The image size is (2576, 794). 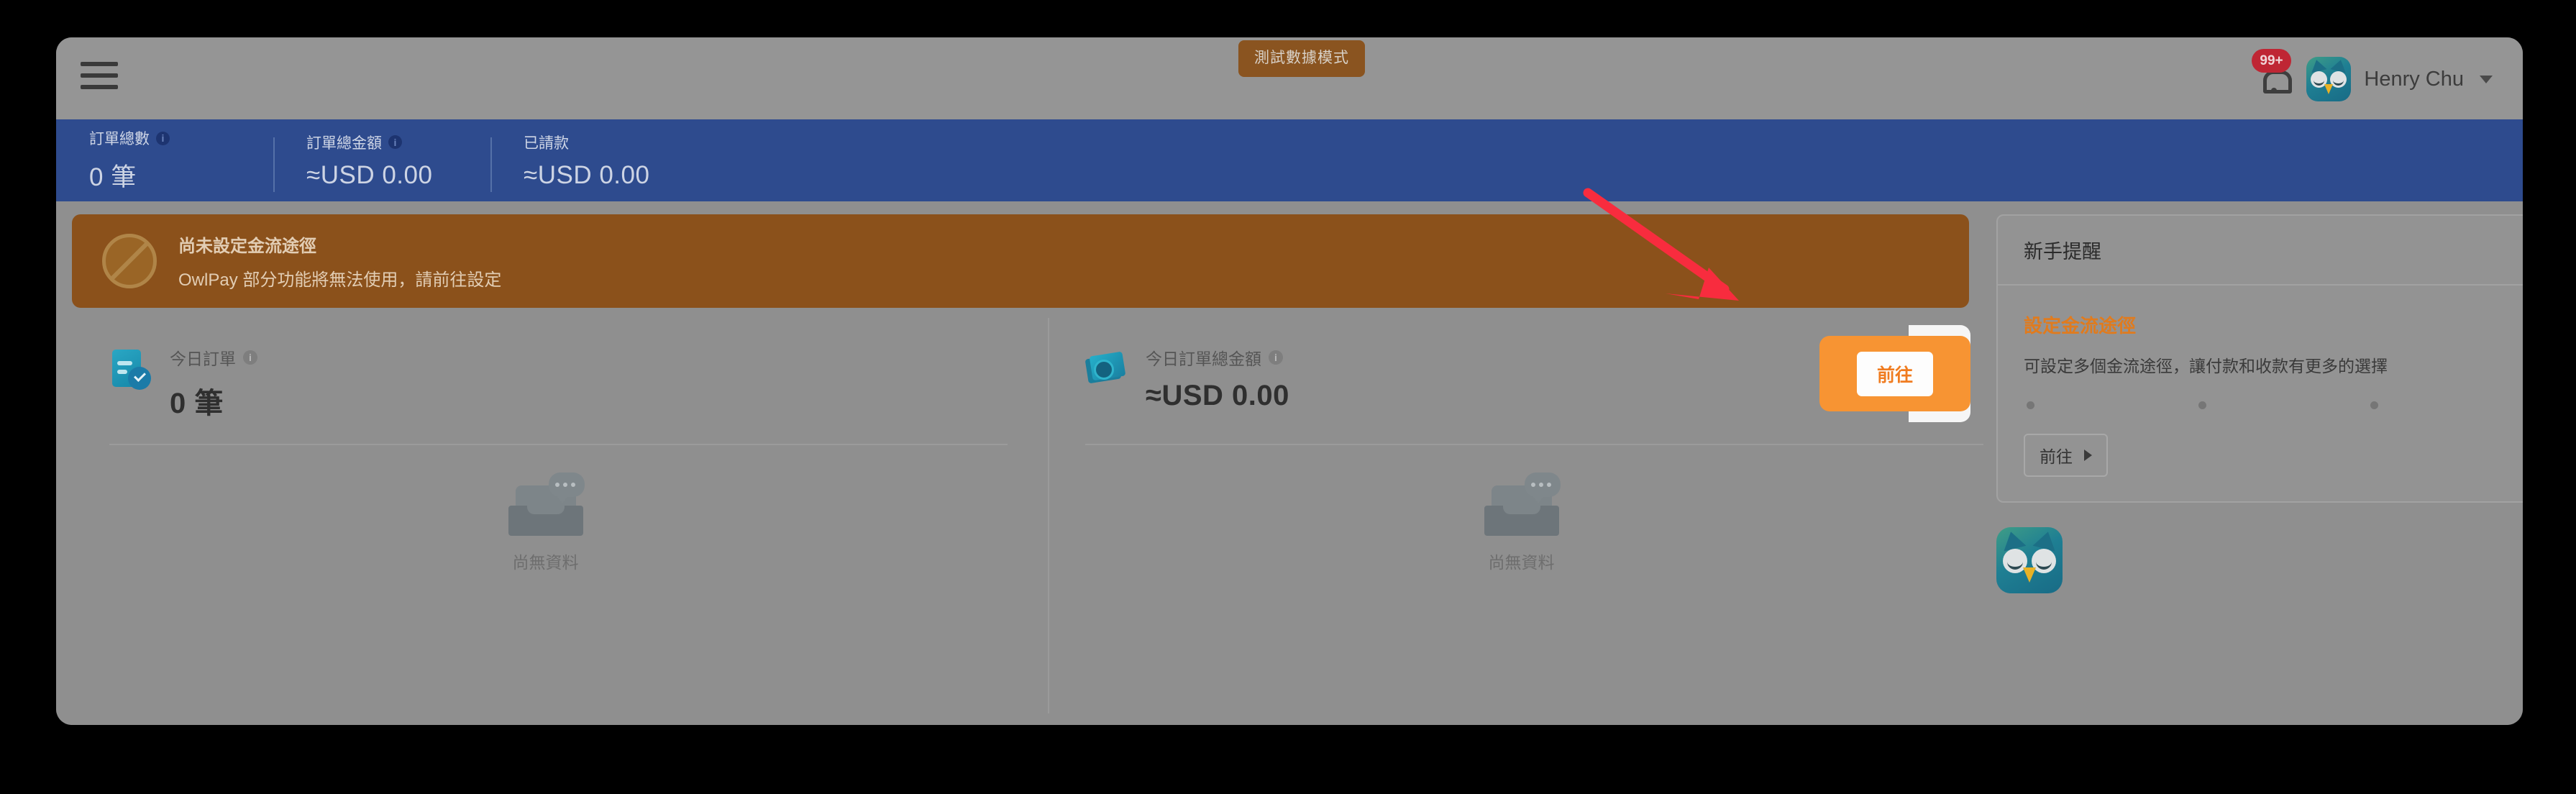 I want to click on alert-goto-button: 前往, so click(x=1894, y=373).